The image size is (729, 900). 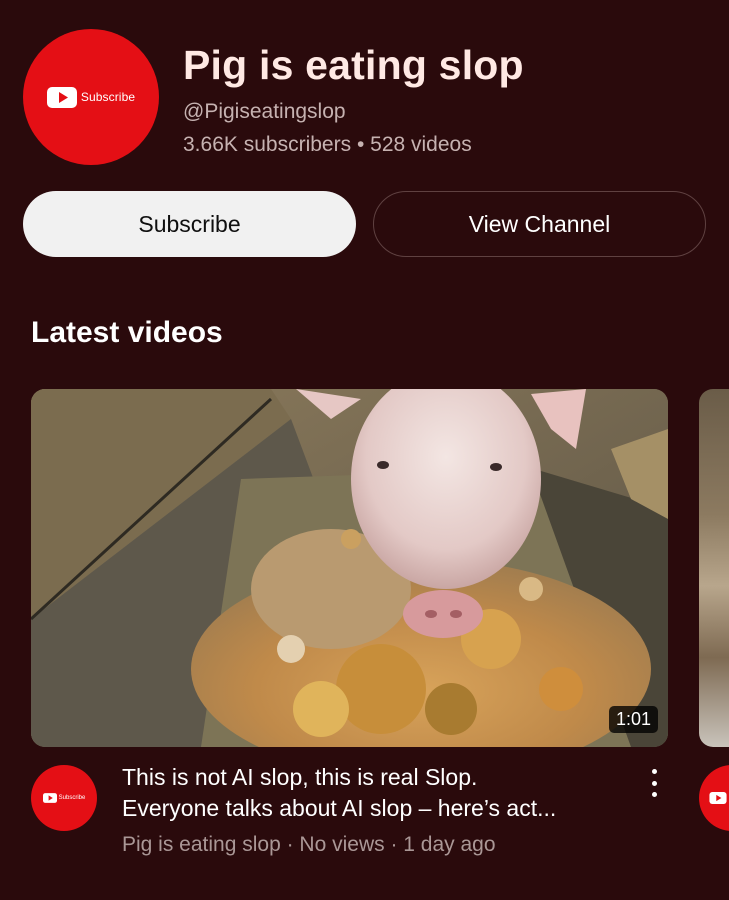 I want to click on subscribe-button: Subscribe, so click(x=189, y=224).